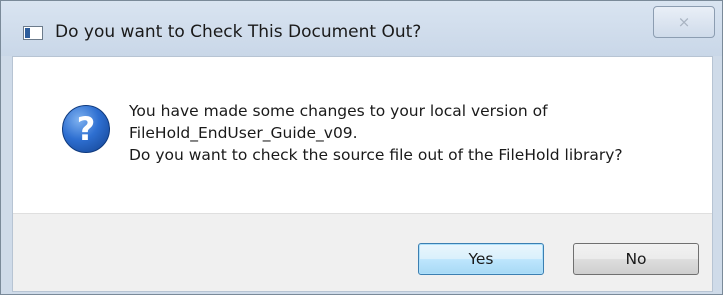 Image resolution: width=725 pixels, height=297 pixels. I want to click on question-icon: ?, so click(86, 129).